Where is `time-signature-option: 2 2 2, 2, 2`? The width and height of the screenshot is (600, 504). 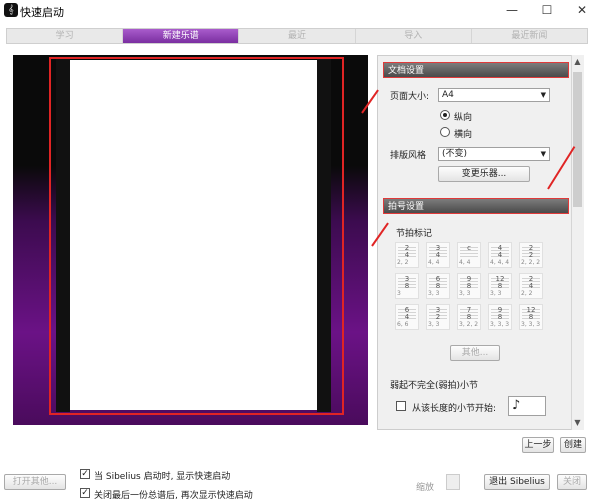 time-signature-option: 2 2 2, 2, 2 is located at coordinates (531, 255).